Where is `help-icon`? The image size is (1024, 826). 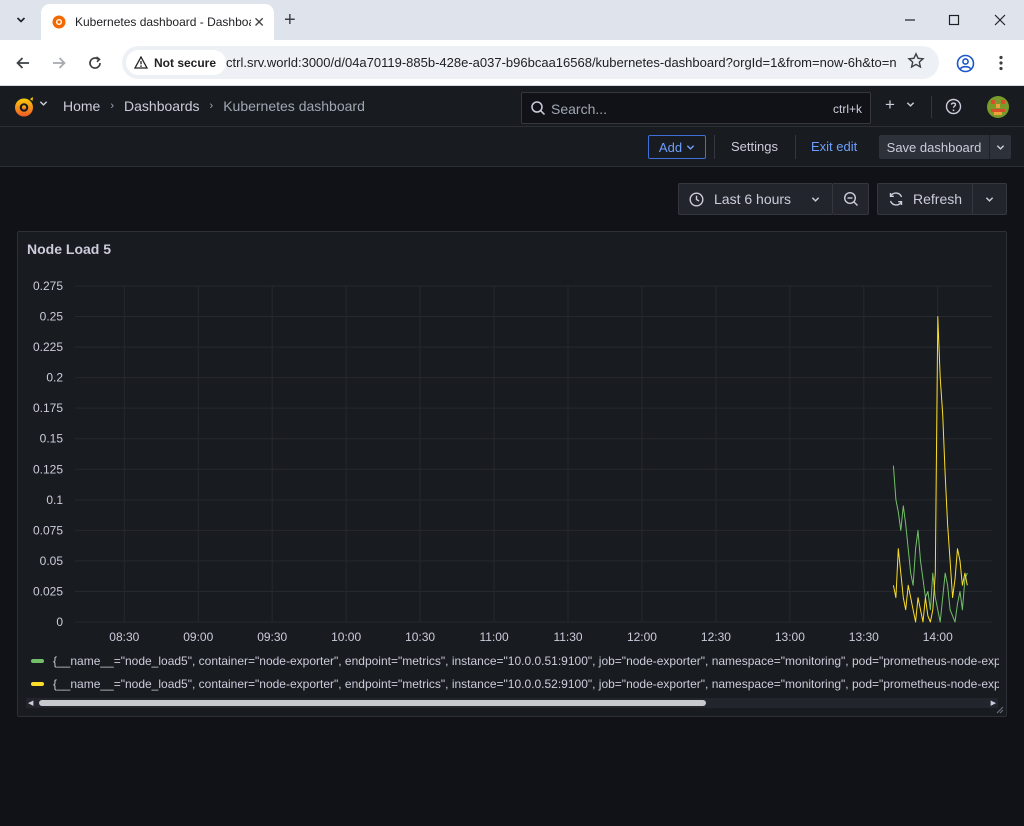 help-icon is located at coordinates (953, 106).